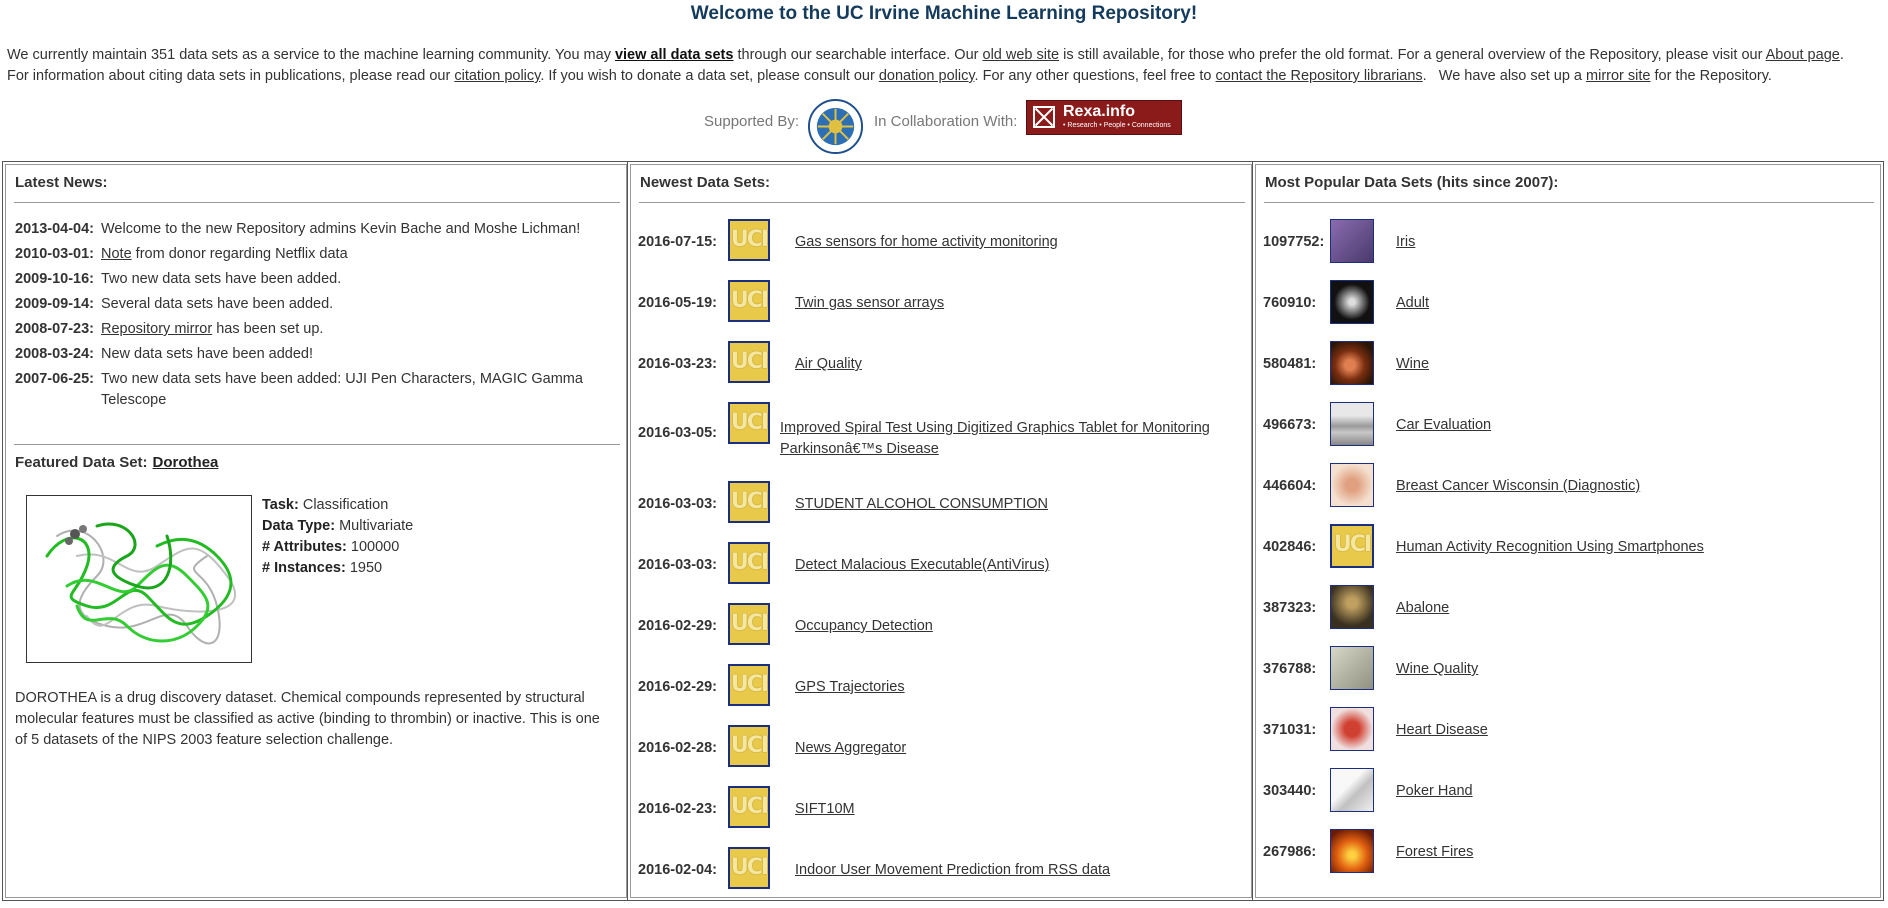 This screenshot has width=1888, height=908. Describe the element at coordinates (139, 579) in the screenshot. I see `featured-protein-image` at that location.